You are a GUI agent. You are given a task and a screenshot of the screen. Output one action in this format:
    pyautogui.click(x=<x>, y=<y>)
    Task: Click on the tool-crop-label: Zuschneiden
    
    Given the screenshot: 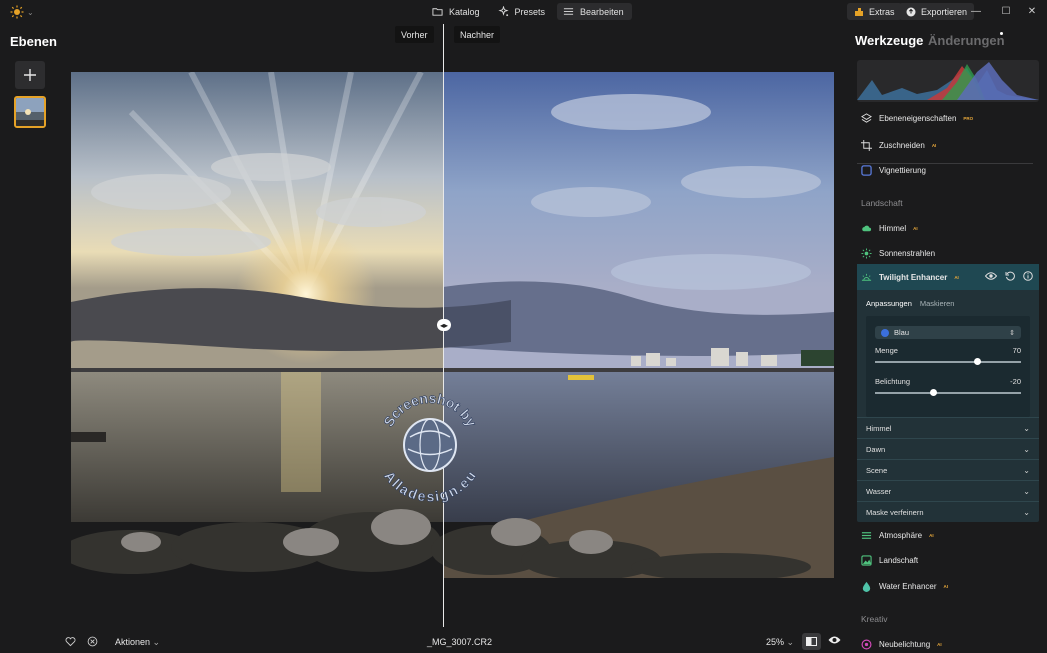 What is the action you would take?
    pyautogui.click(x=902, y=145)
    